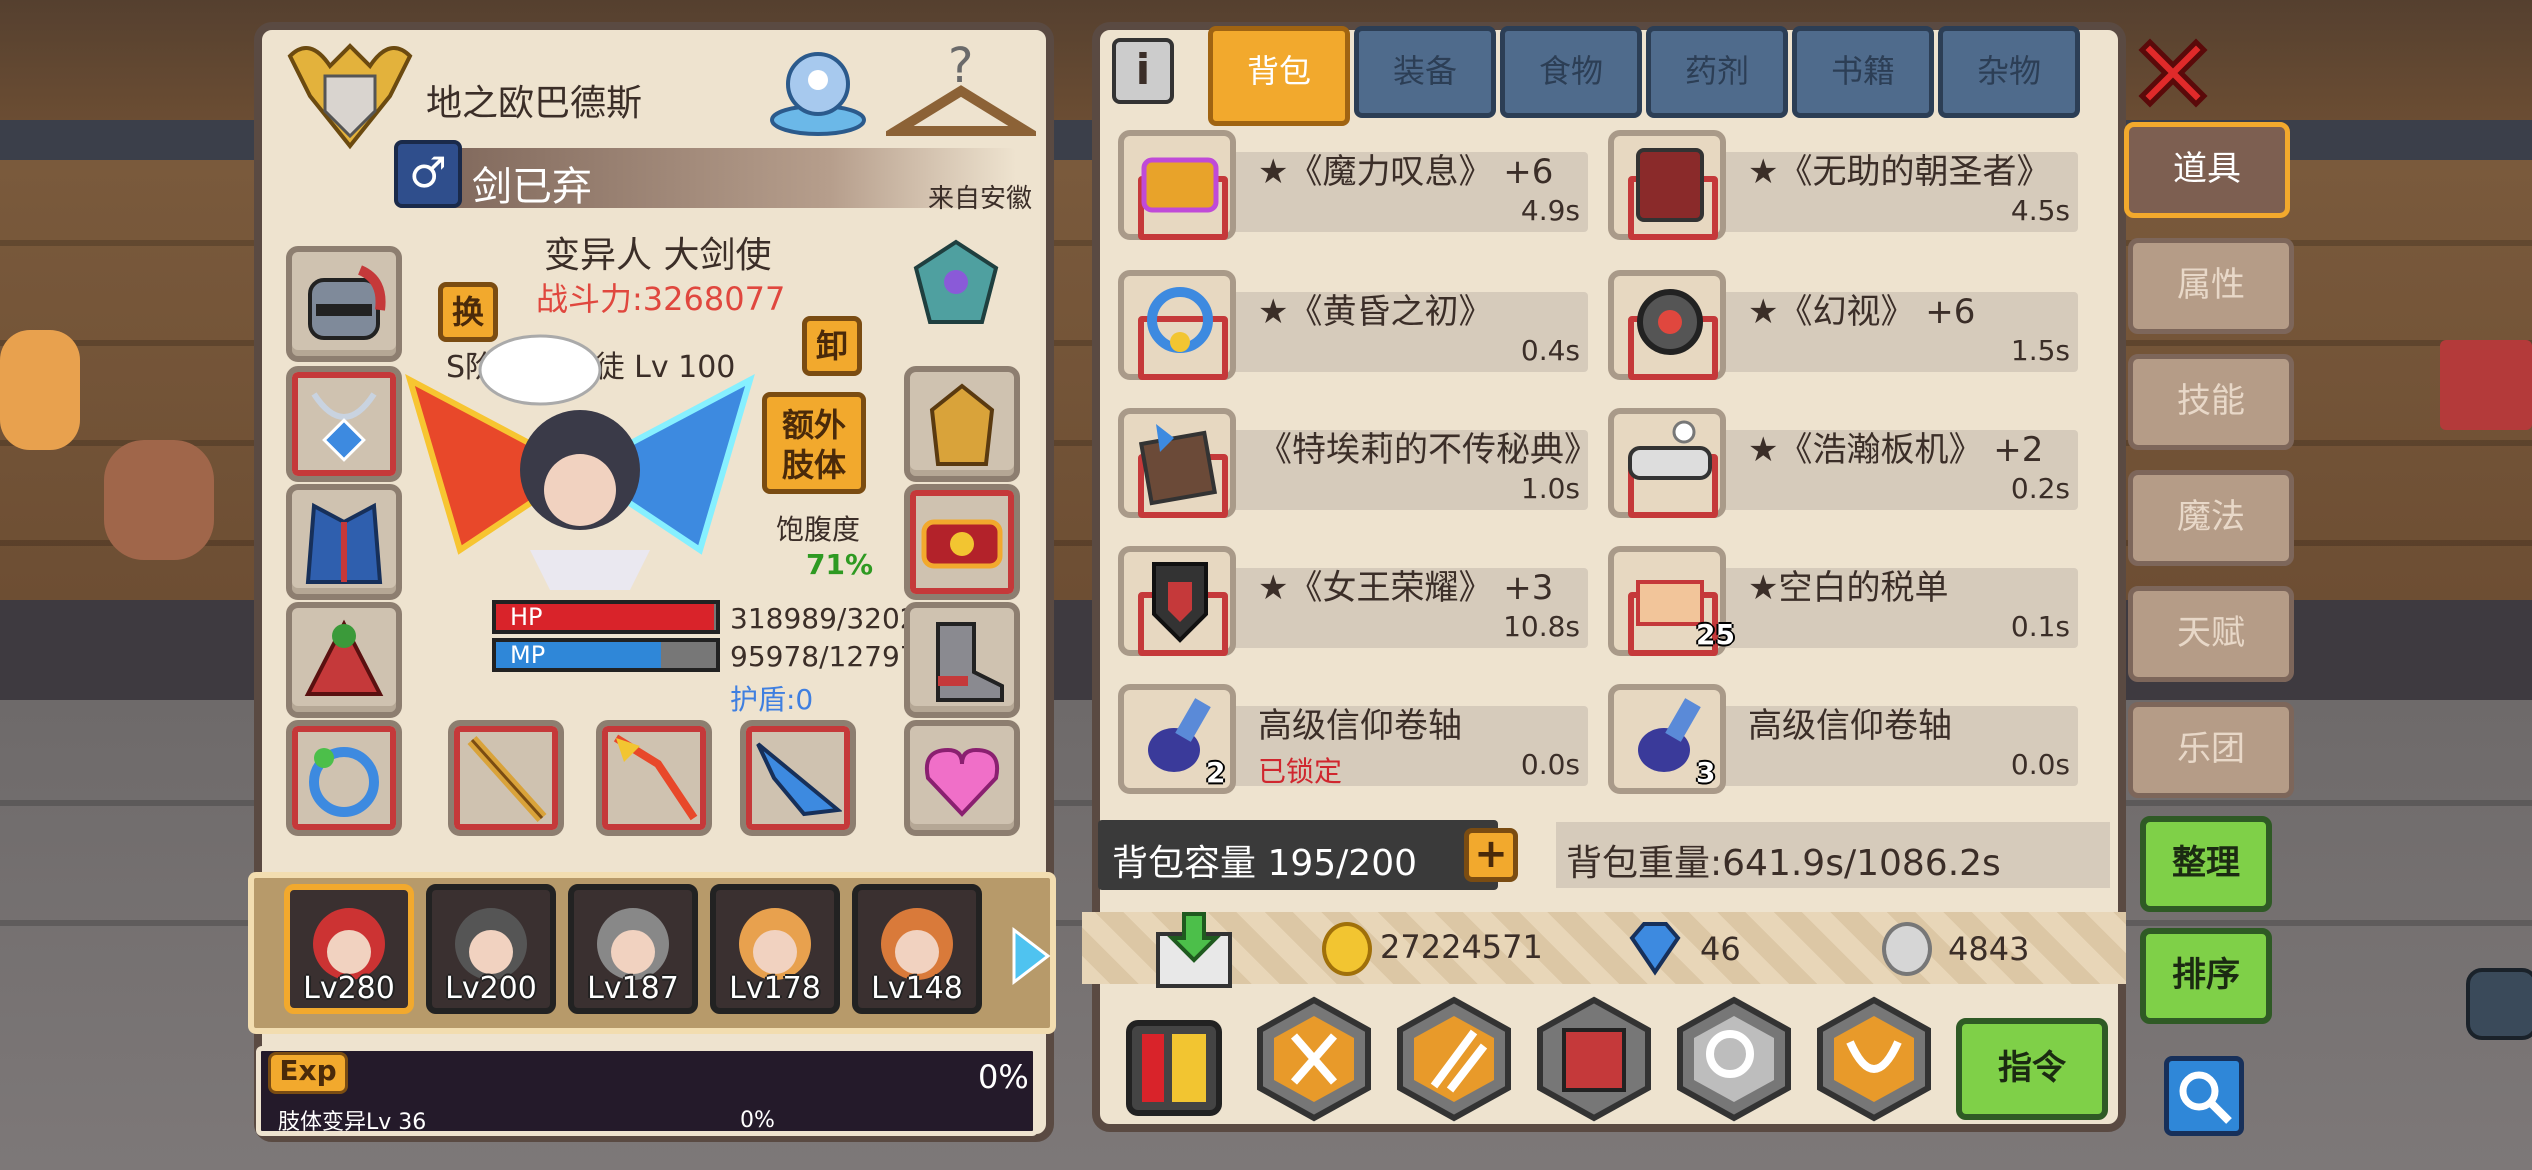 This screenshot has width=2532, height=1170. What do you see at coordinates (344, 427) in the screenshot?
I see `sapphire-necklace-icon` at bounding box center [344, 427].